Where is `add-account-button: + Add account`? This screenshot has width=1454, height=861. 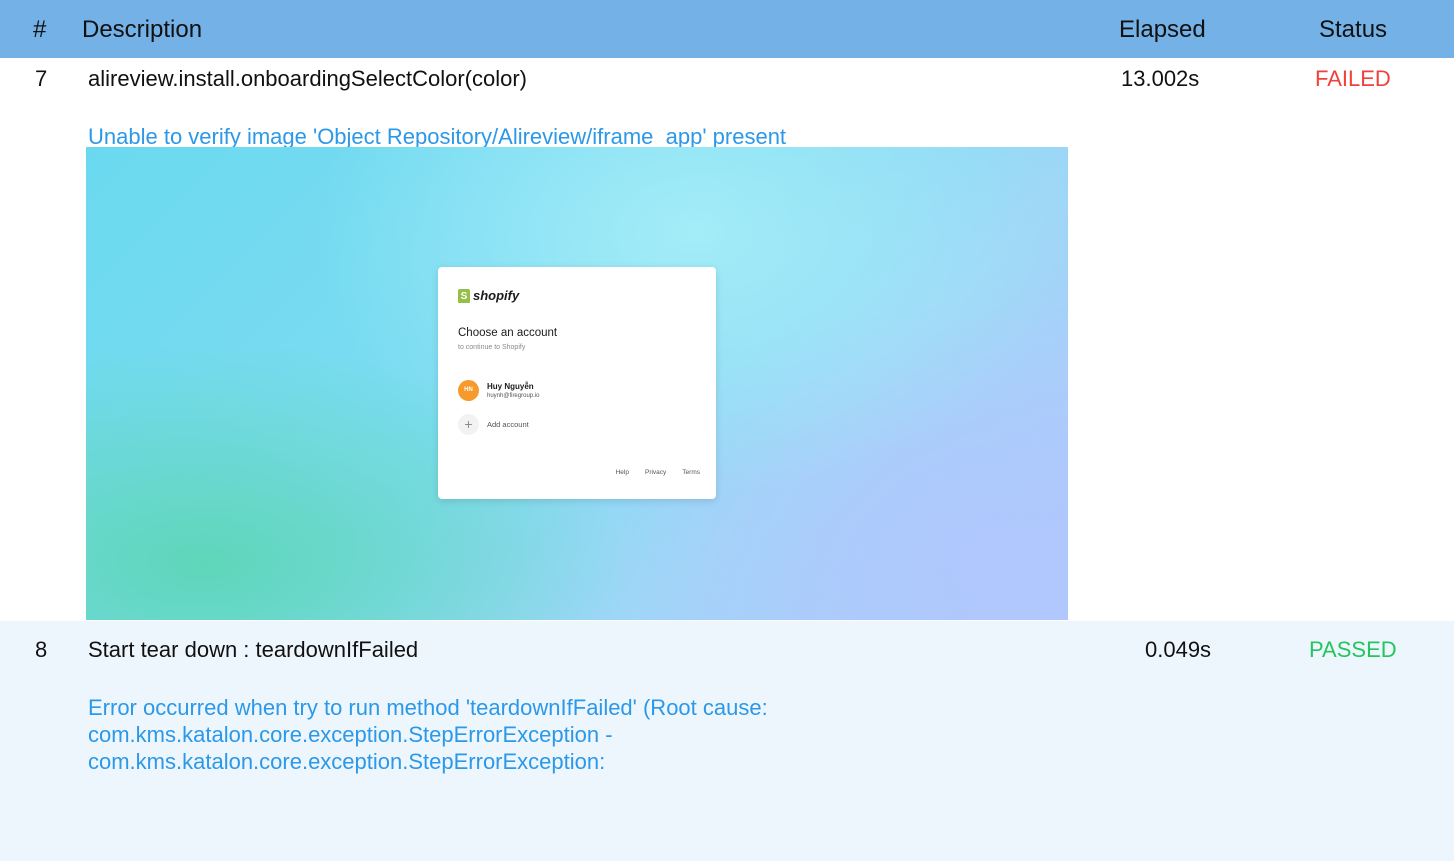
add-account-button: + Add account is located at coordinates (493, 424).